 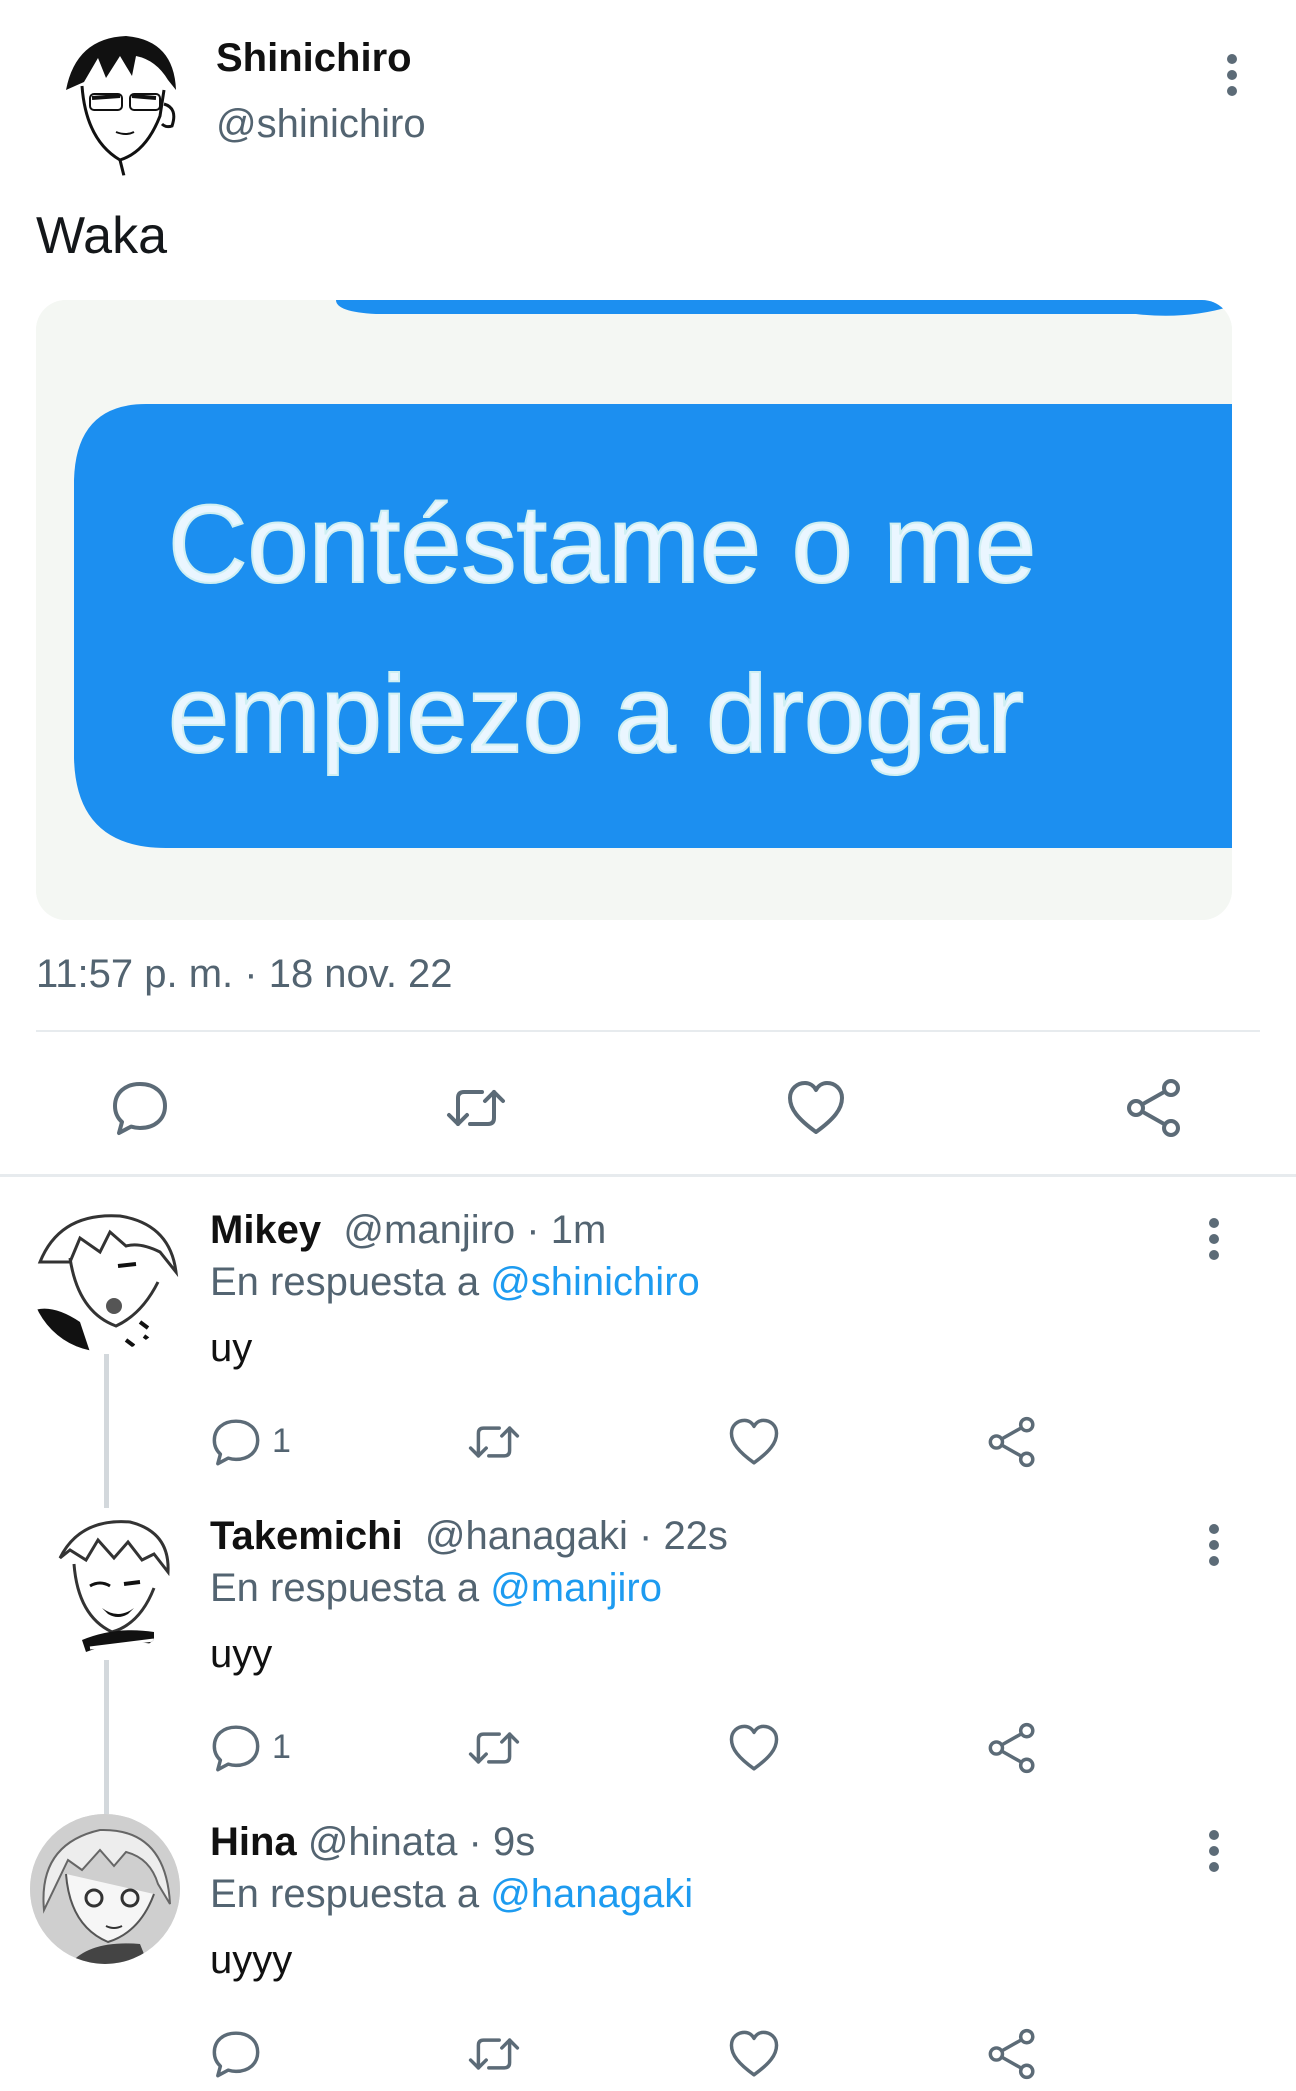 What do you see at coordinates (421, 1842) in the screenshot?
I see `reply-handle-time: @hinata · 9s` at bounding box center [421, 1842].